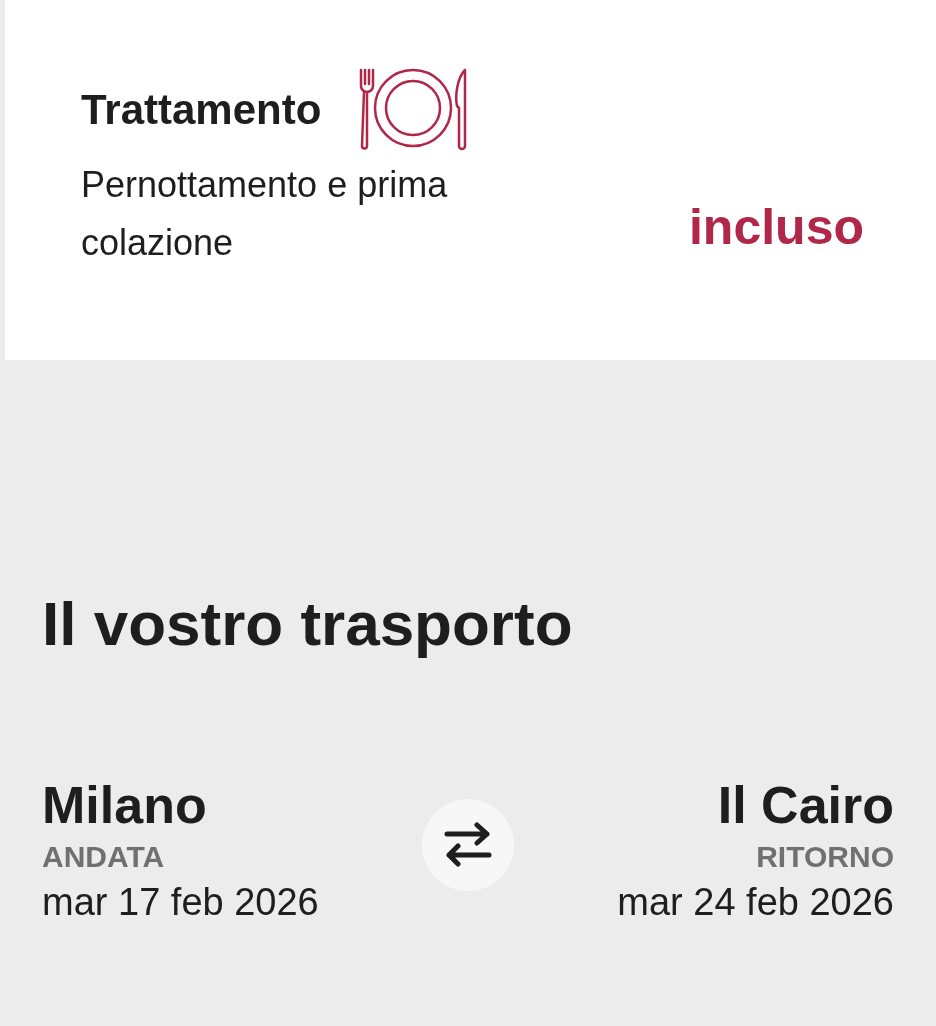  What do you see at coordinates (180, 902) in the screenshot?
I see `leg-date: mar 17 feb 2026` at bounding box center [180, 902].